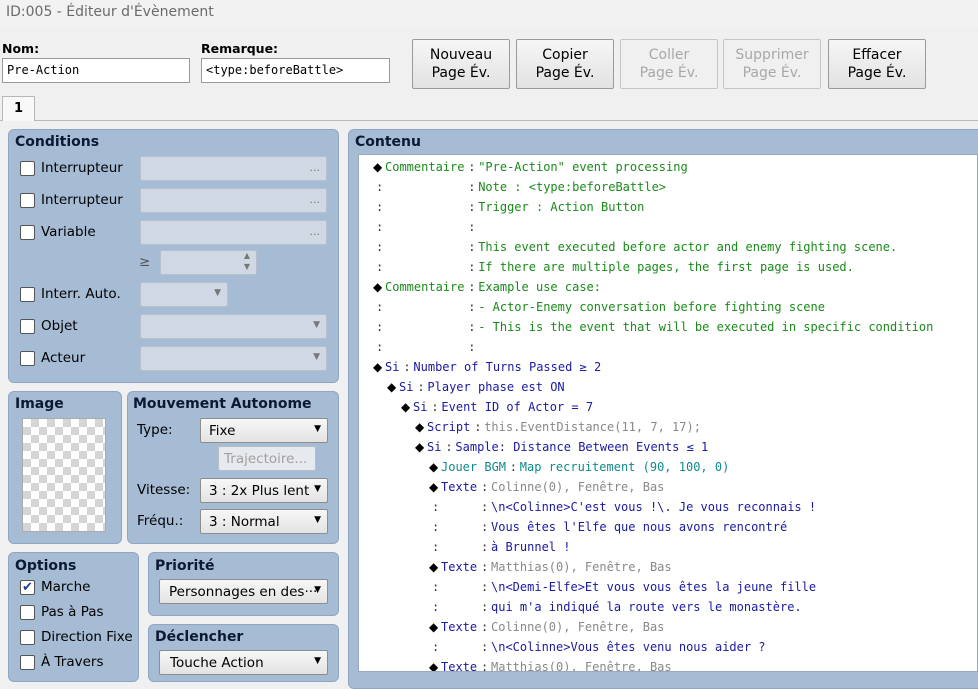  Describe the element at coordinates (233, 326) in the screenshot. I see `item-select: ▼` at that location.